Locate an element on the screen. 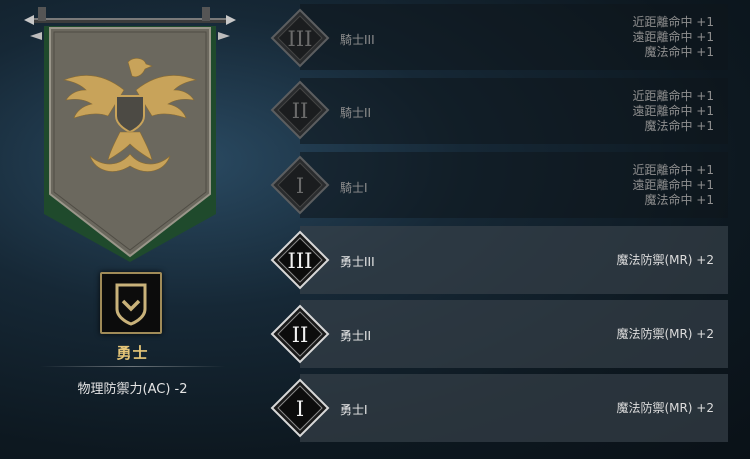 The width and height of the screenshot is (750, 459). tier-name: 騎士II is located at coordinates (356, 113).